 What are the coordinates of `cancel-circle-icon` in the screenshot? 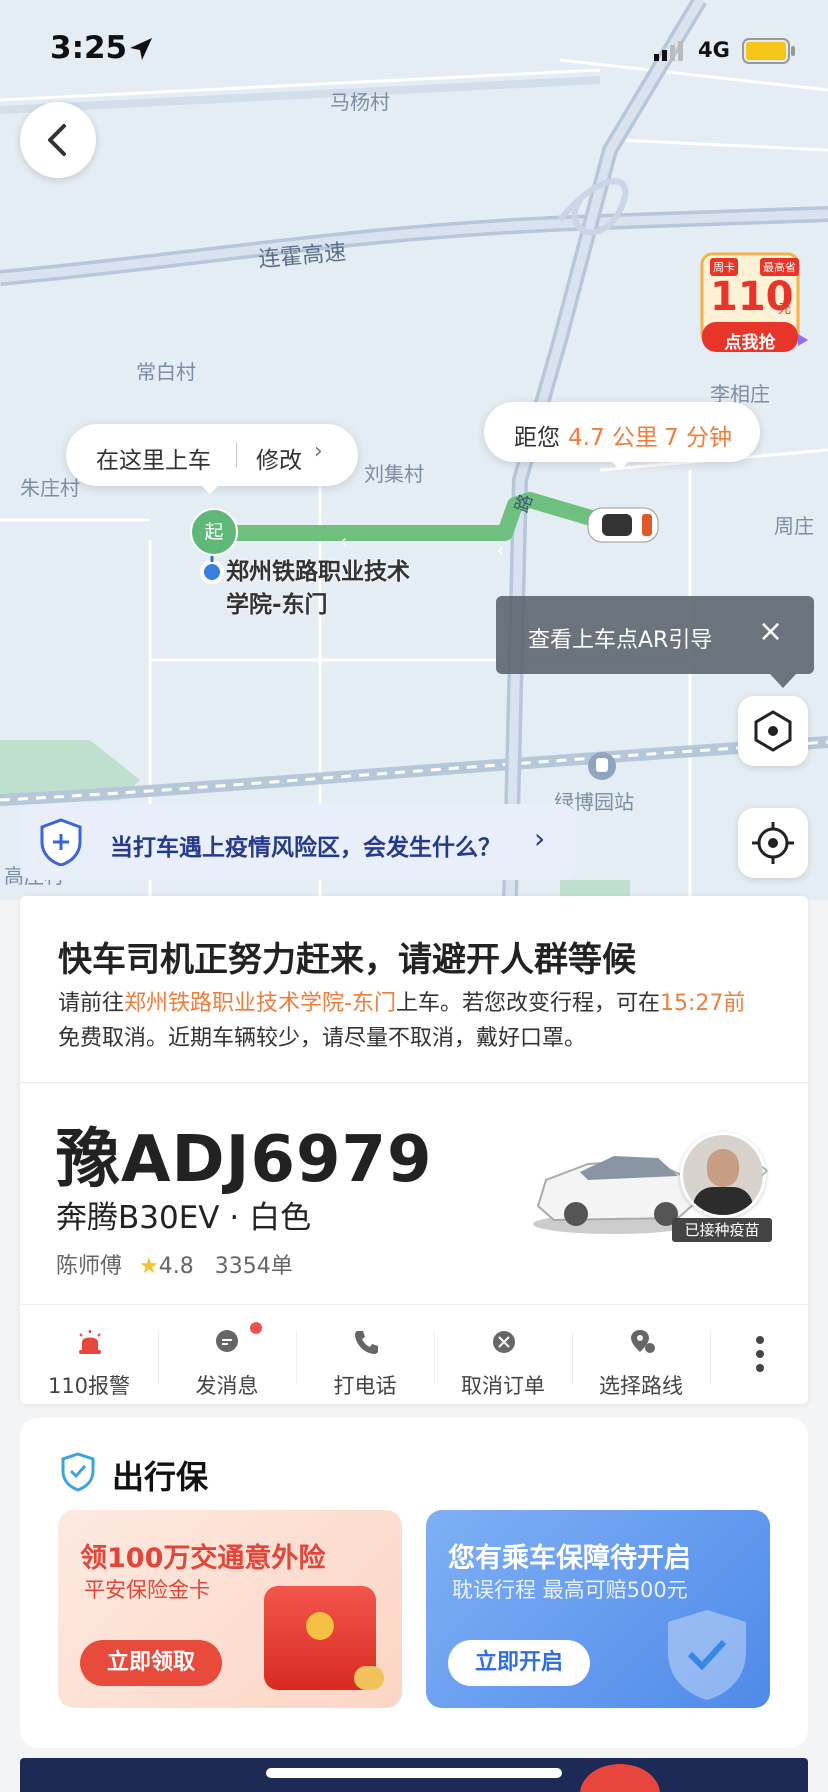 It's located at (504, 1342).